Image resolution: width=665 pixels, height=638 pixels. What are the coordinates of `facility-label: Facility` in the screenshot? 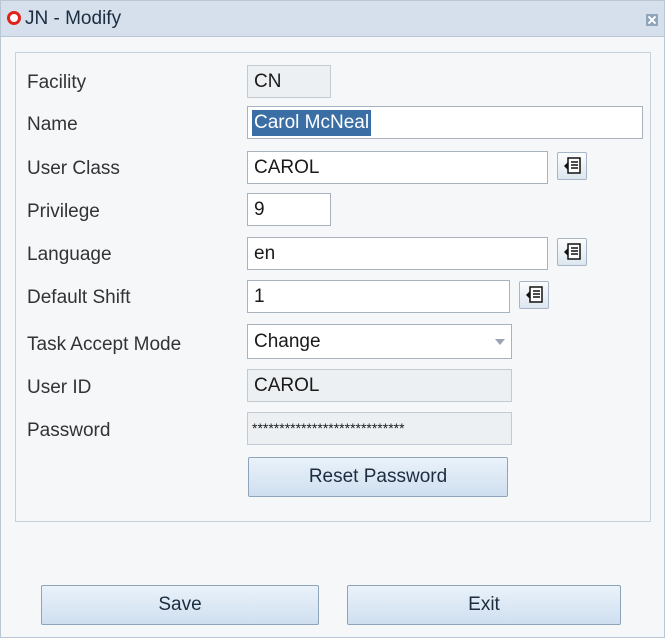 It's located at (57, 82).